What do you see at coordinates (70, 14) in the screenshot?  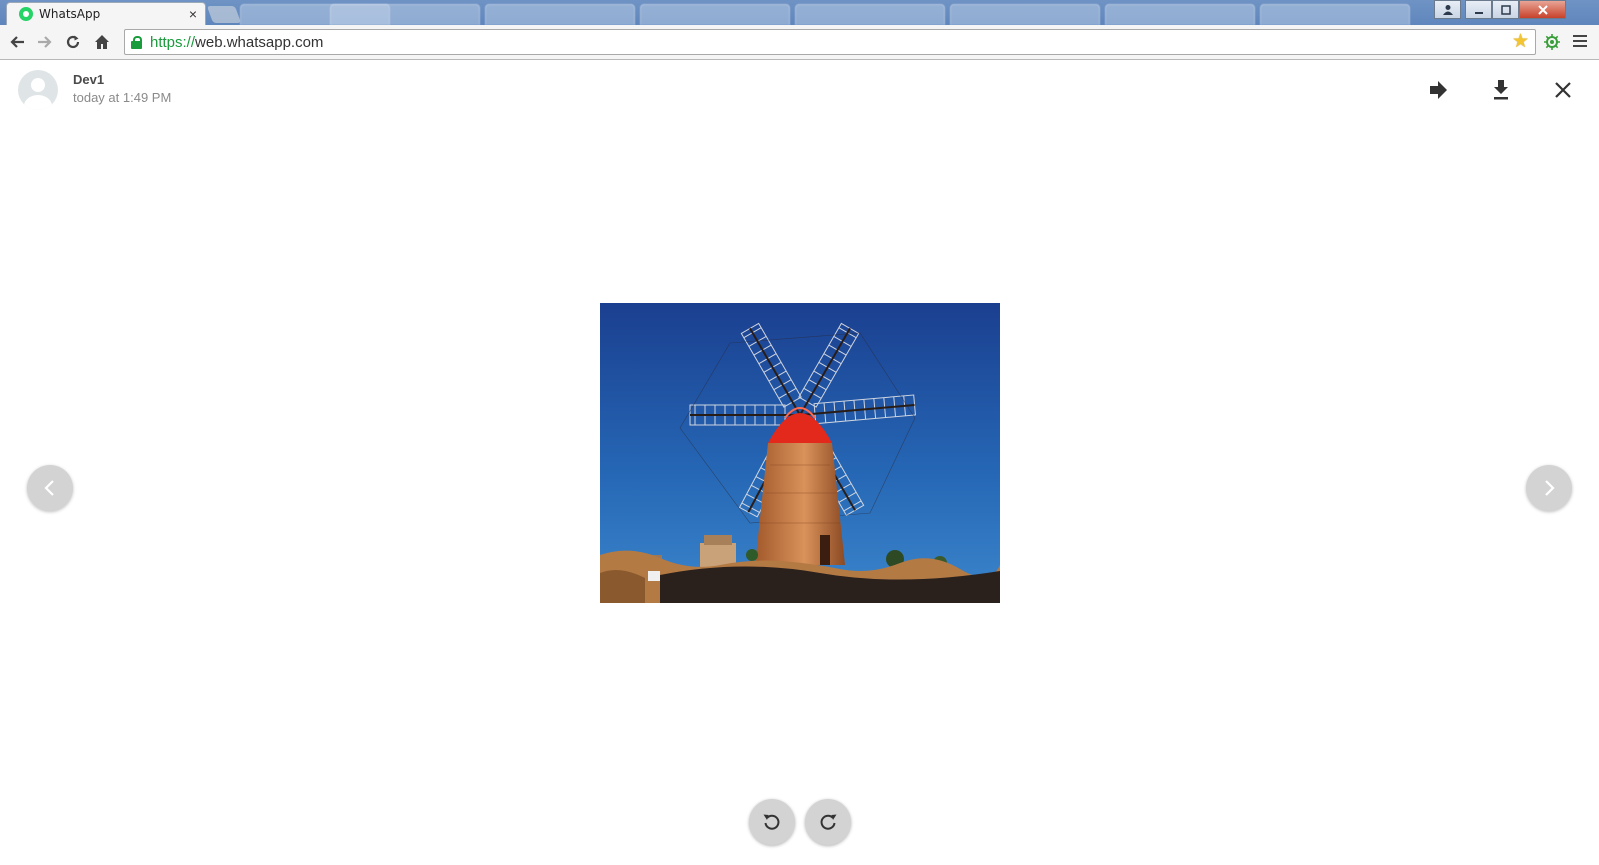 I see `tab-title: WhatsApp` at bounding box center [70, 14].